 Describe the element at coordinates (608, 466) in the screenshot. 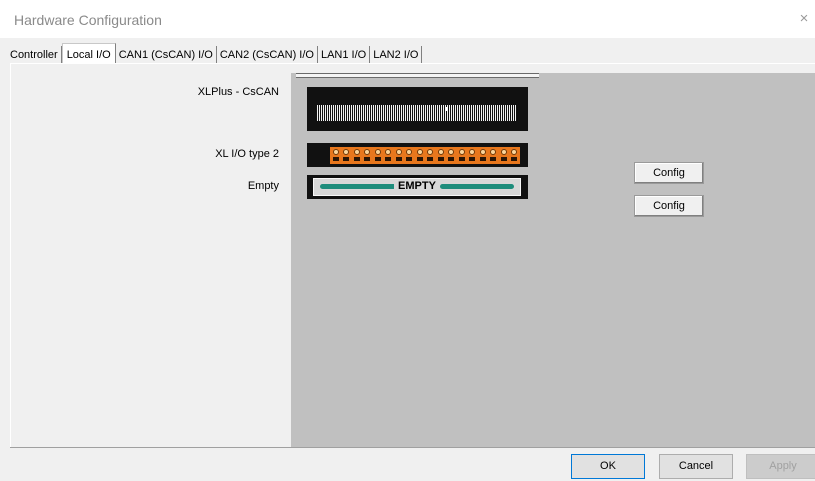

I see `ok-button: OK` at that location.